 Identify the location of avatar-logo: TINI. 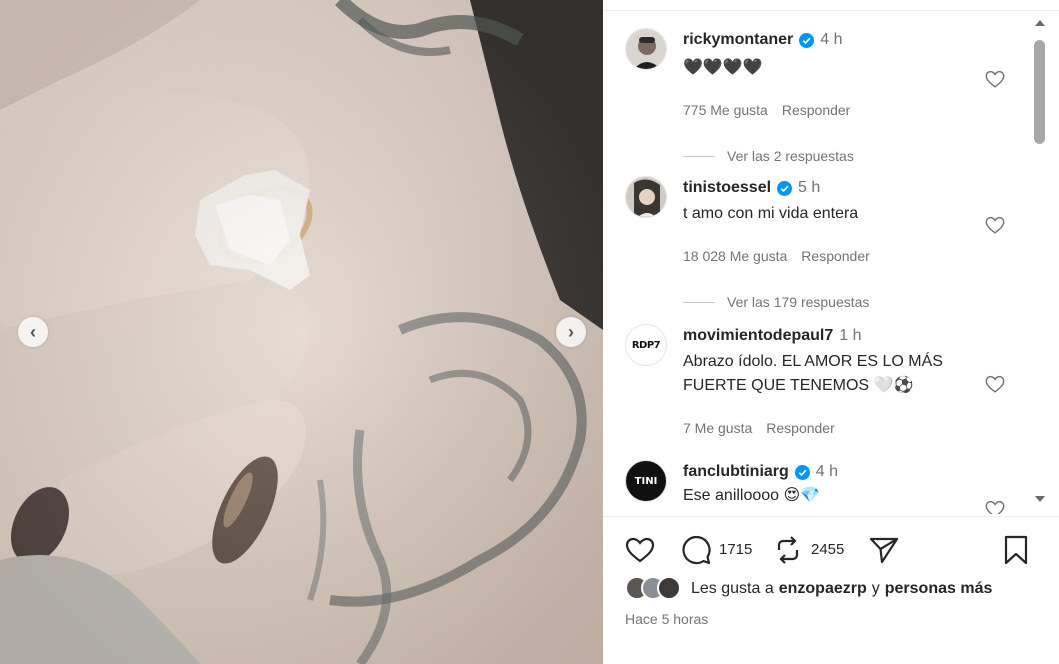
(646, 481).